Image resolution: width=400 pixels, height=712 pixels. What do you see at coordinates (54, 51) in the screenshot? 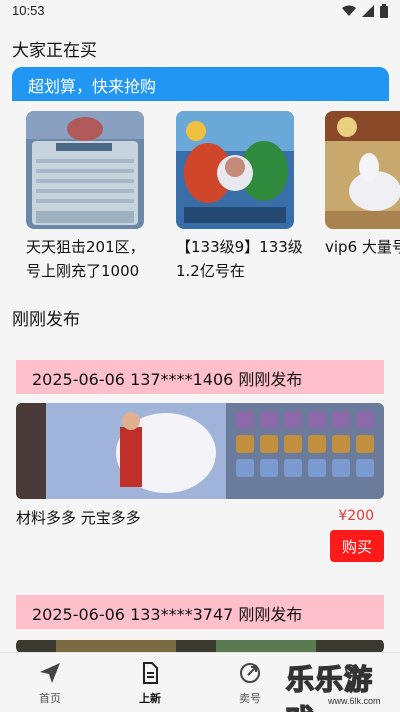
I see `popular-section-title: 大家正在买` at bounding box center [54, 51].